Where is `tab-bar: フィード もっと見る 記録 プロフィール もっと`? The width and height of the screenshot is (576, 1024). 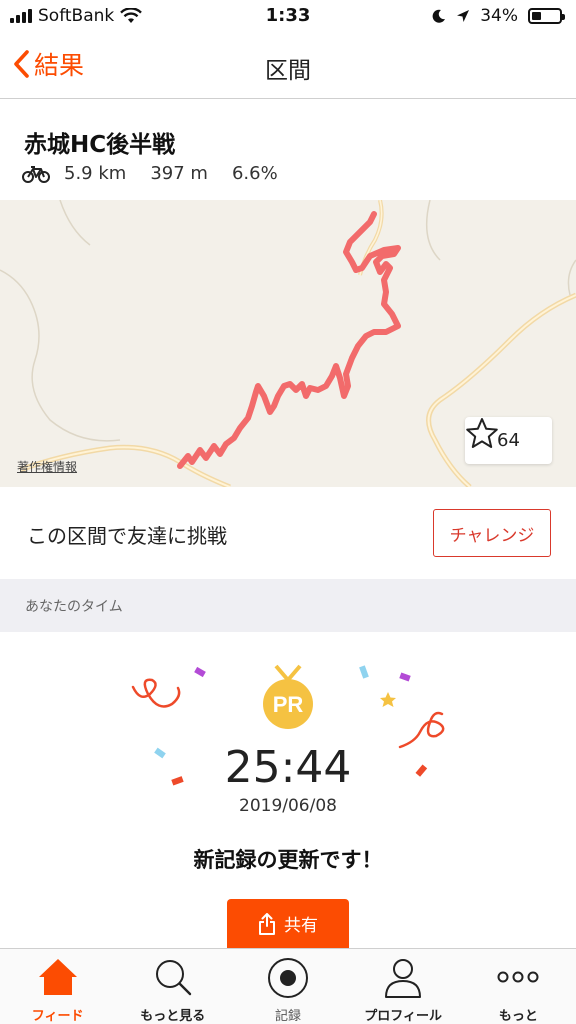 tab-bar: フィード もっと見る 記録 プロフィール もっと is located at coordinates (288, 986).